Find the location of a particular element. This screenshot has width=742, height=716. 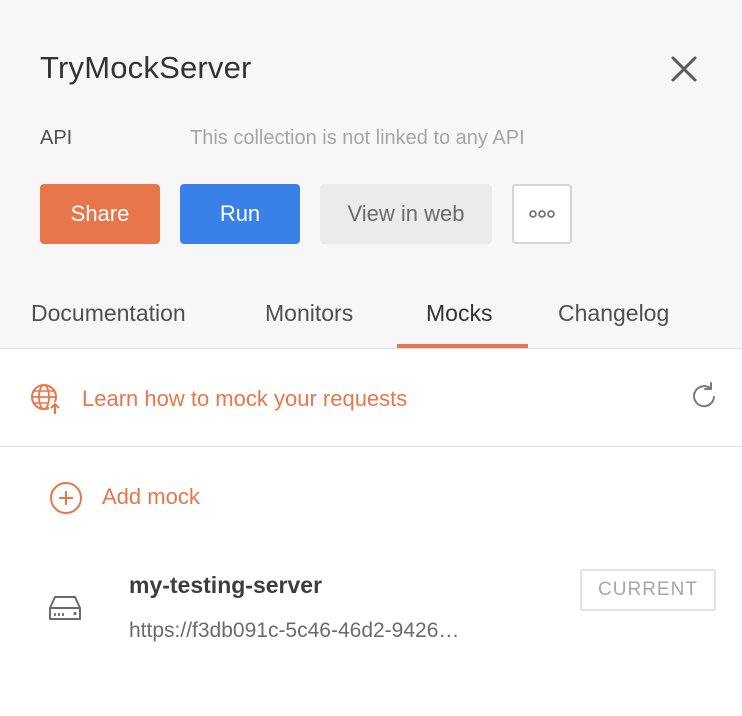

view-in-web-button: View in web is located at coordinates (406, 214).